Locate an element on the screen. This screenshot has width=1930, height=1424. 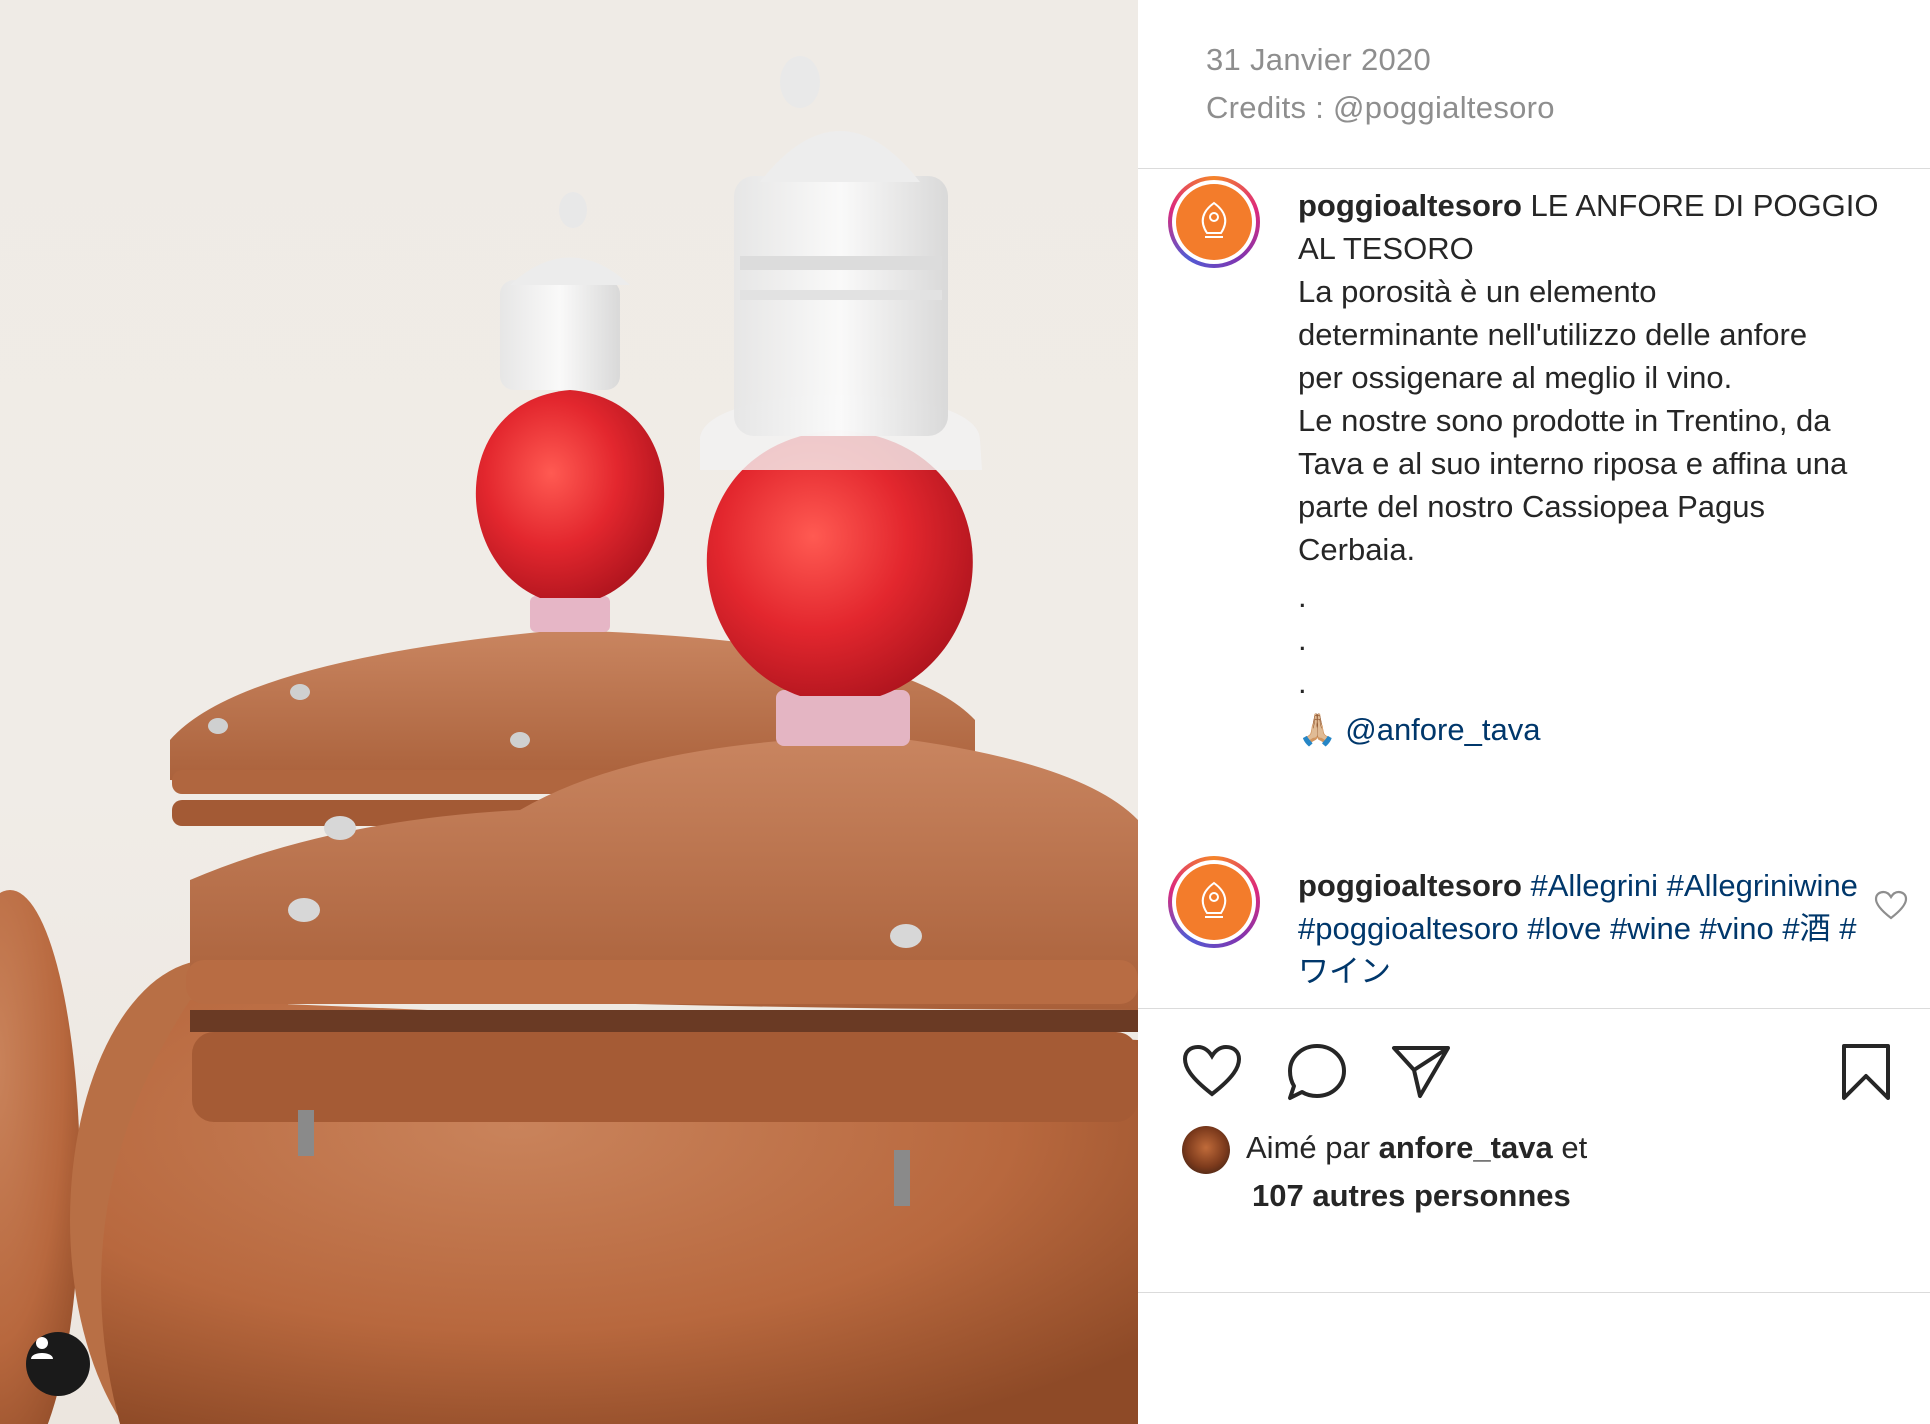
comment-author-avatar is located at coordinates (1214, 902).